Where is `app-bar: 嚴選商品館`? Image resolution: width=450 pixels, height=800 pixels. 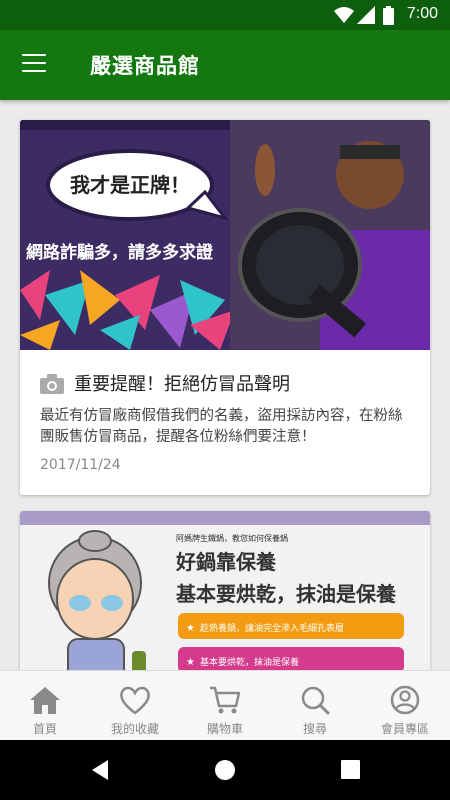
app-bar: 嚴選商品館 is located at coordinates (225, 65).